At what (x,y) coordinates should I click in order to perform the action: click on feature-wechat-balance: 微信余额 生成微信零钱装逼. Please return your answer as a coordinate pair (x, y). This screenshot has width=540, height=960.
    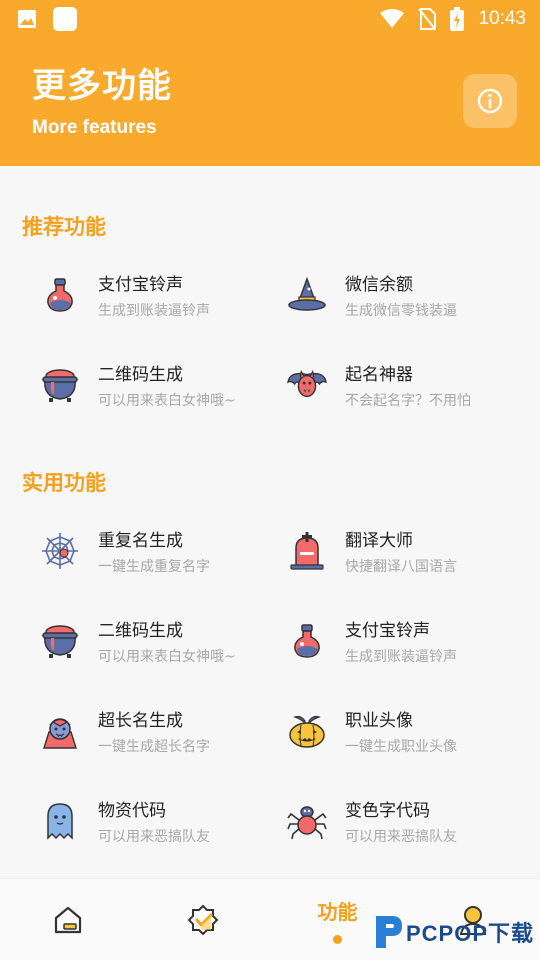
    Looking at the image, I should click on (407, 295).